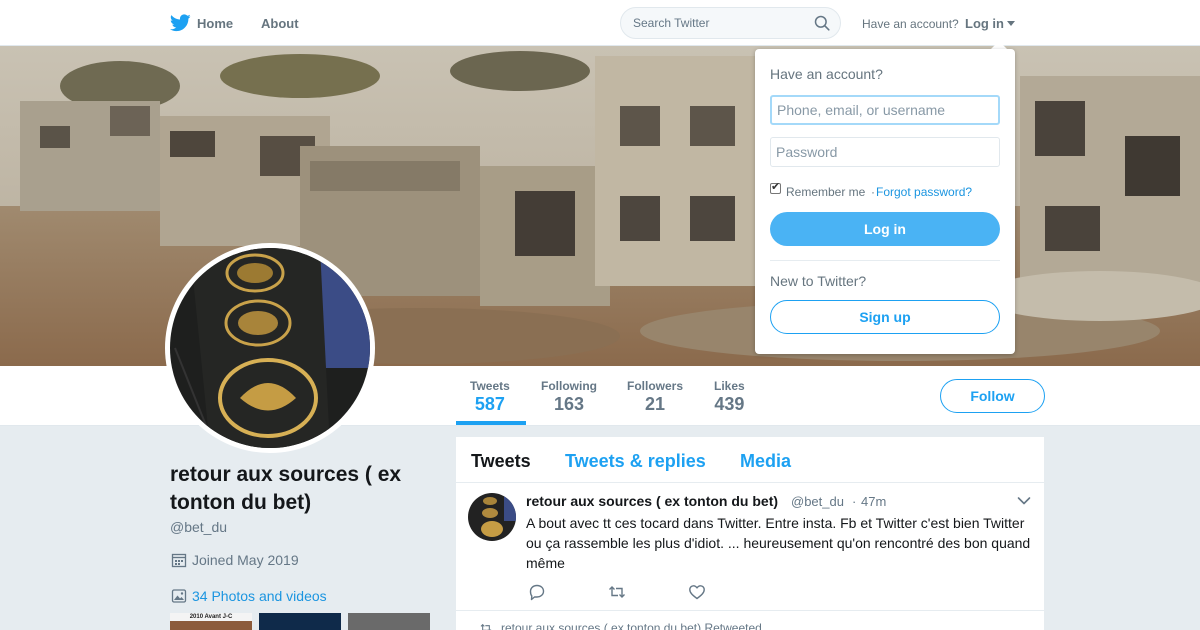 Image resolution: width=1200 pixels, height=630 pixels. I want to click on new-to-twitter-text: New to Twitter?, so click(818, 281).